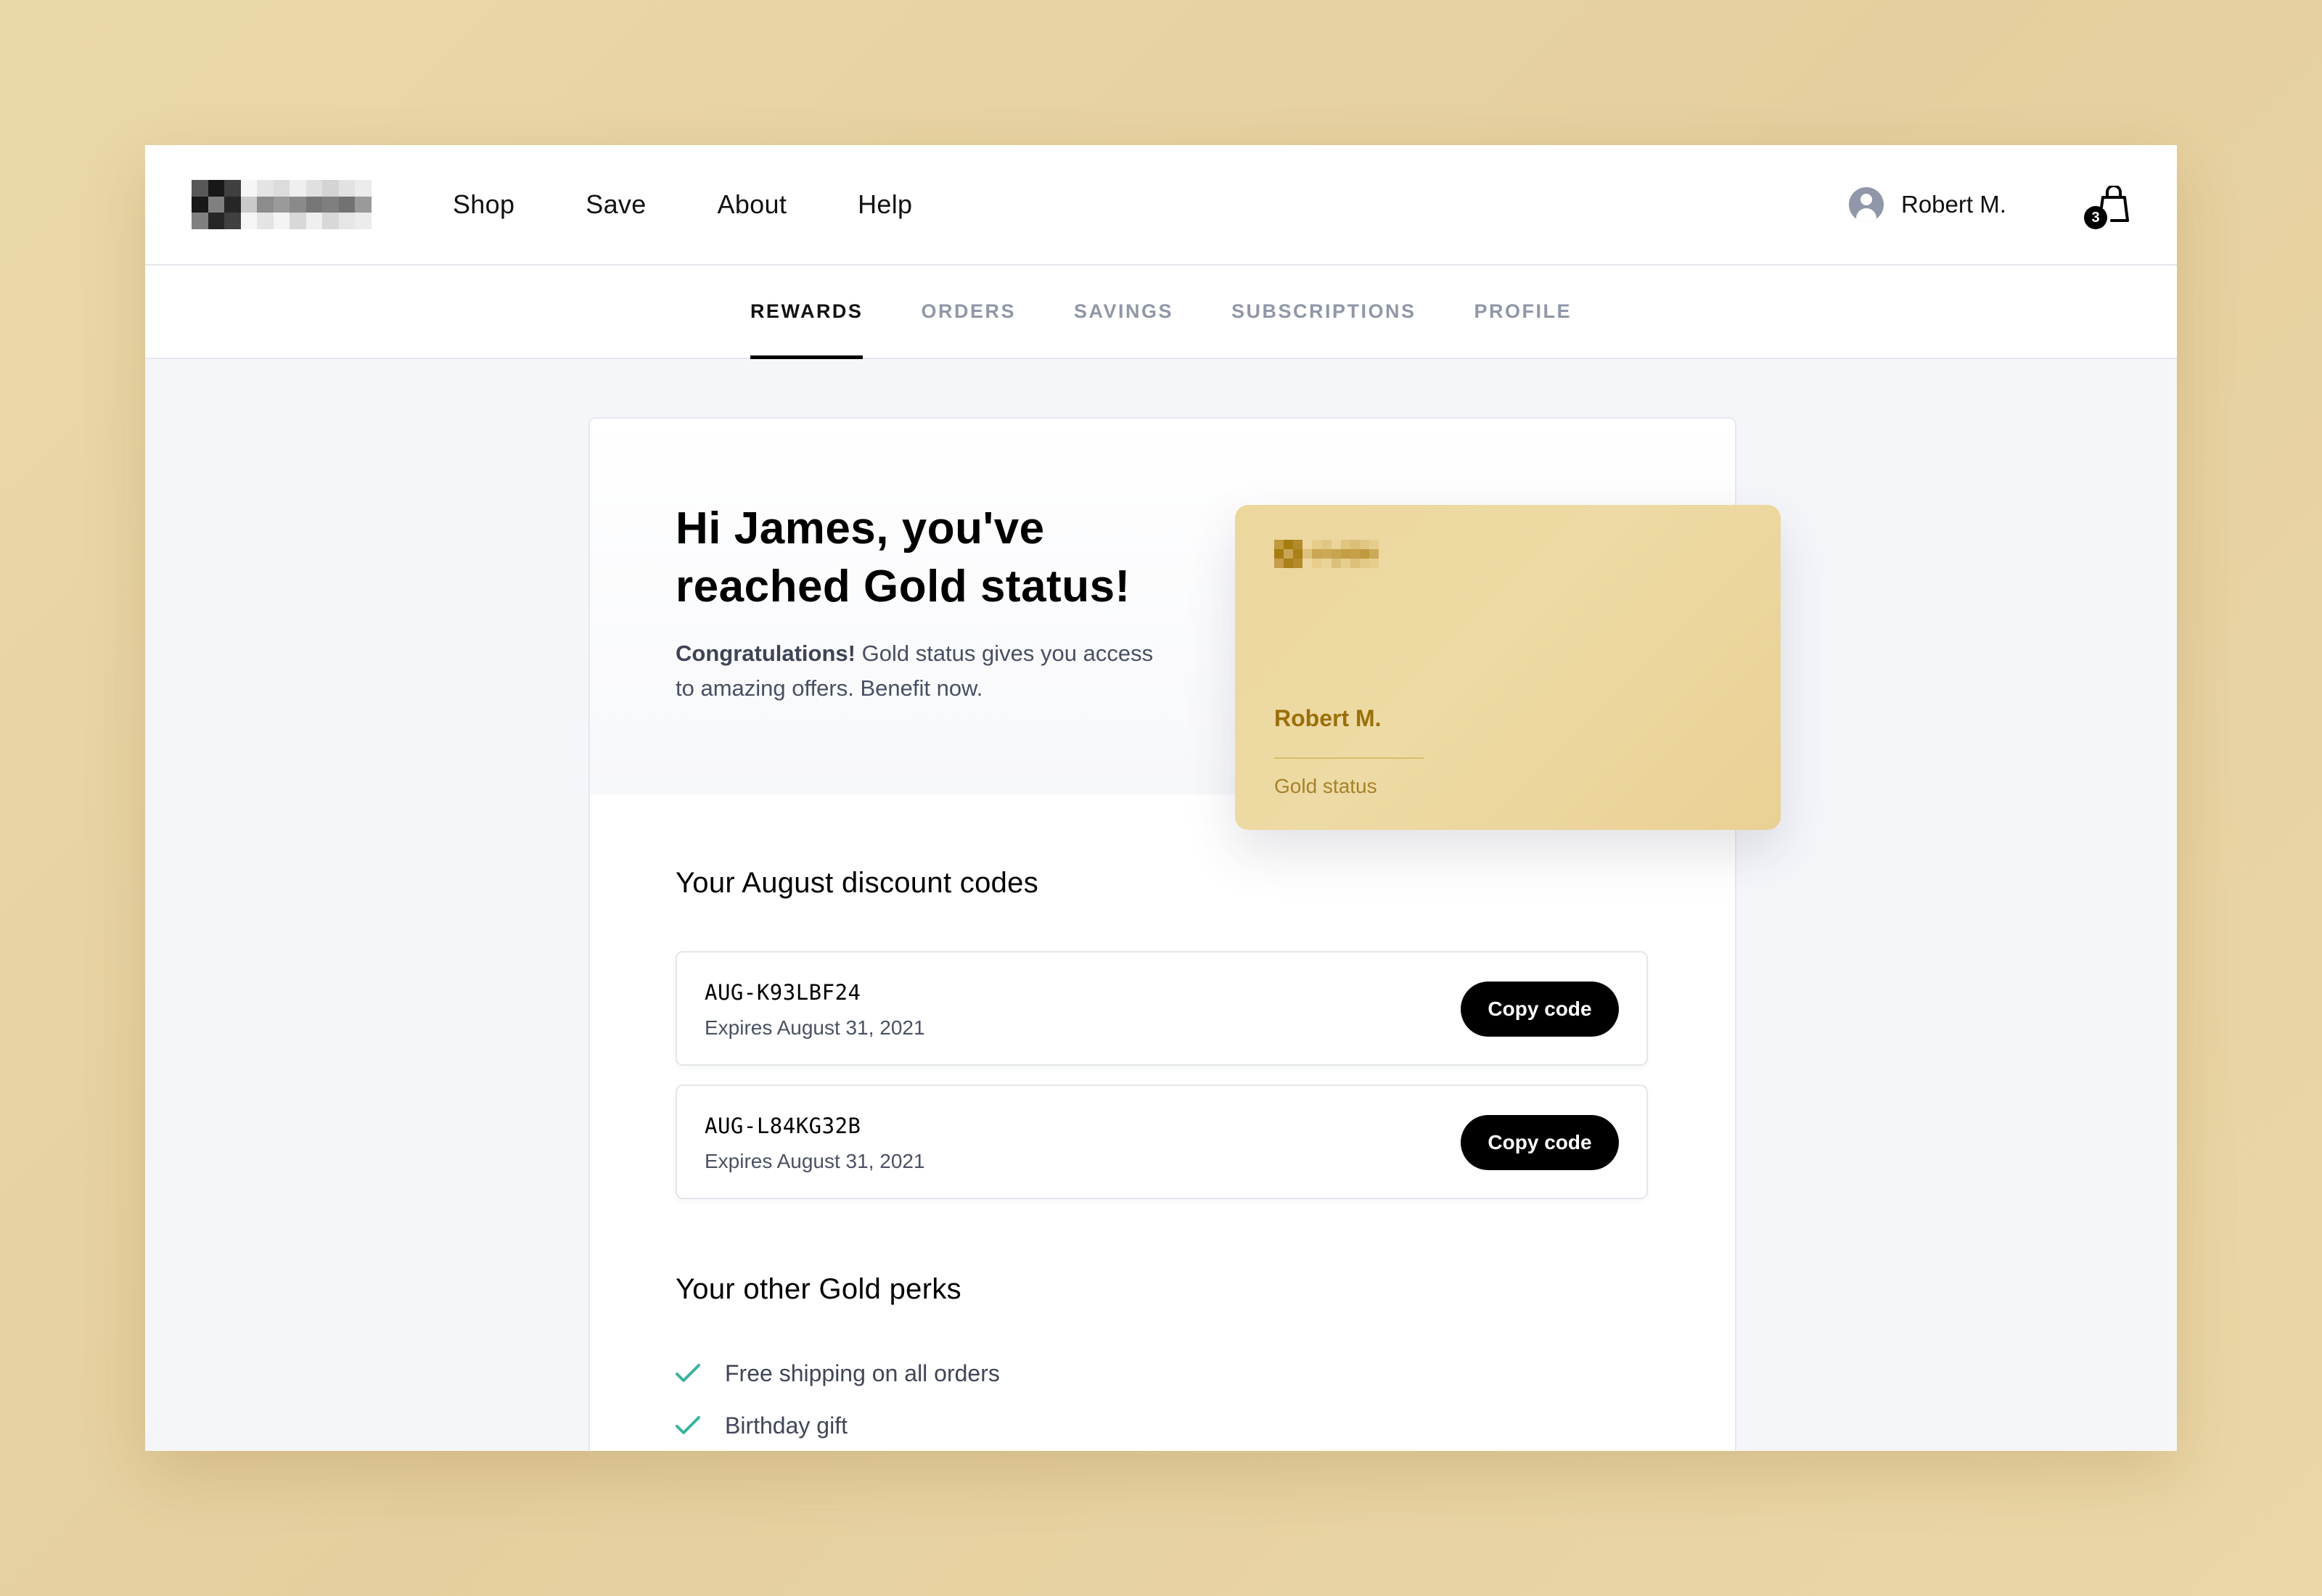  What do you see at coordinates (1953, 205) in the screenshot?
I see `user-name: Robert M.` at bounding box center [1953, 205].